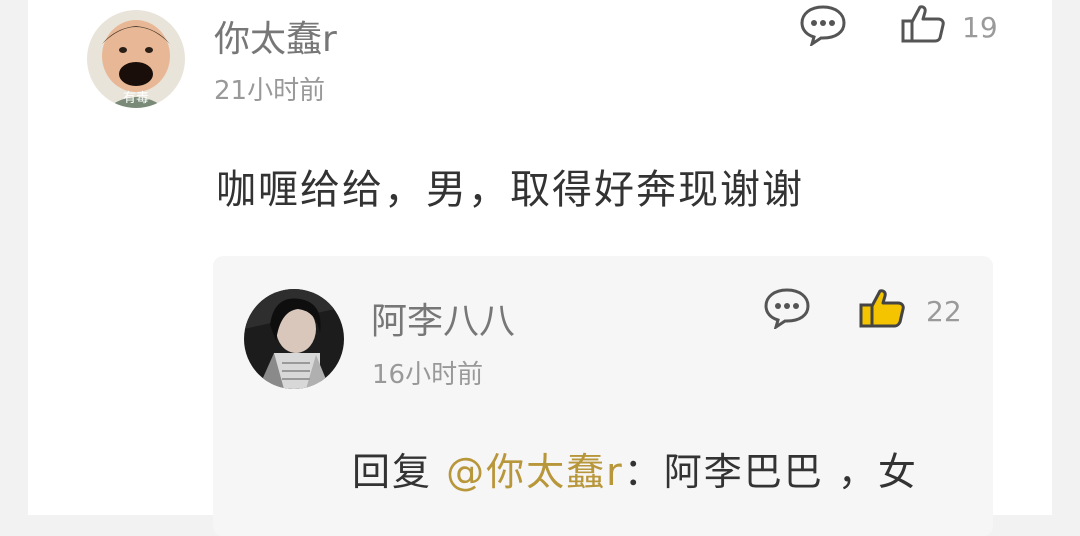  I want to click on commenter-name: 你太蠢r, so click(275, 36).